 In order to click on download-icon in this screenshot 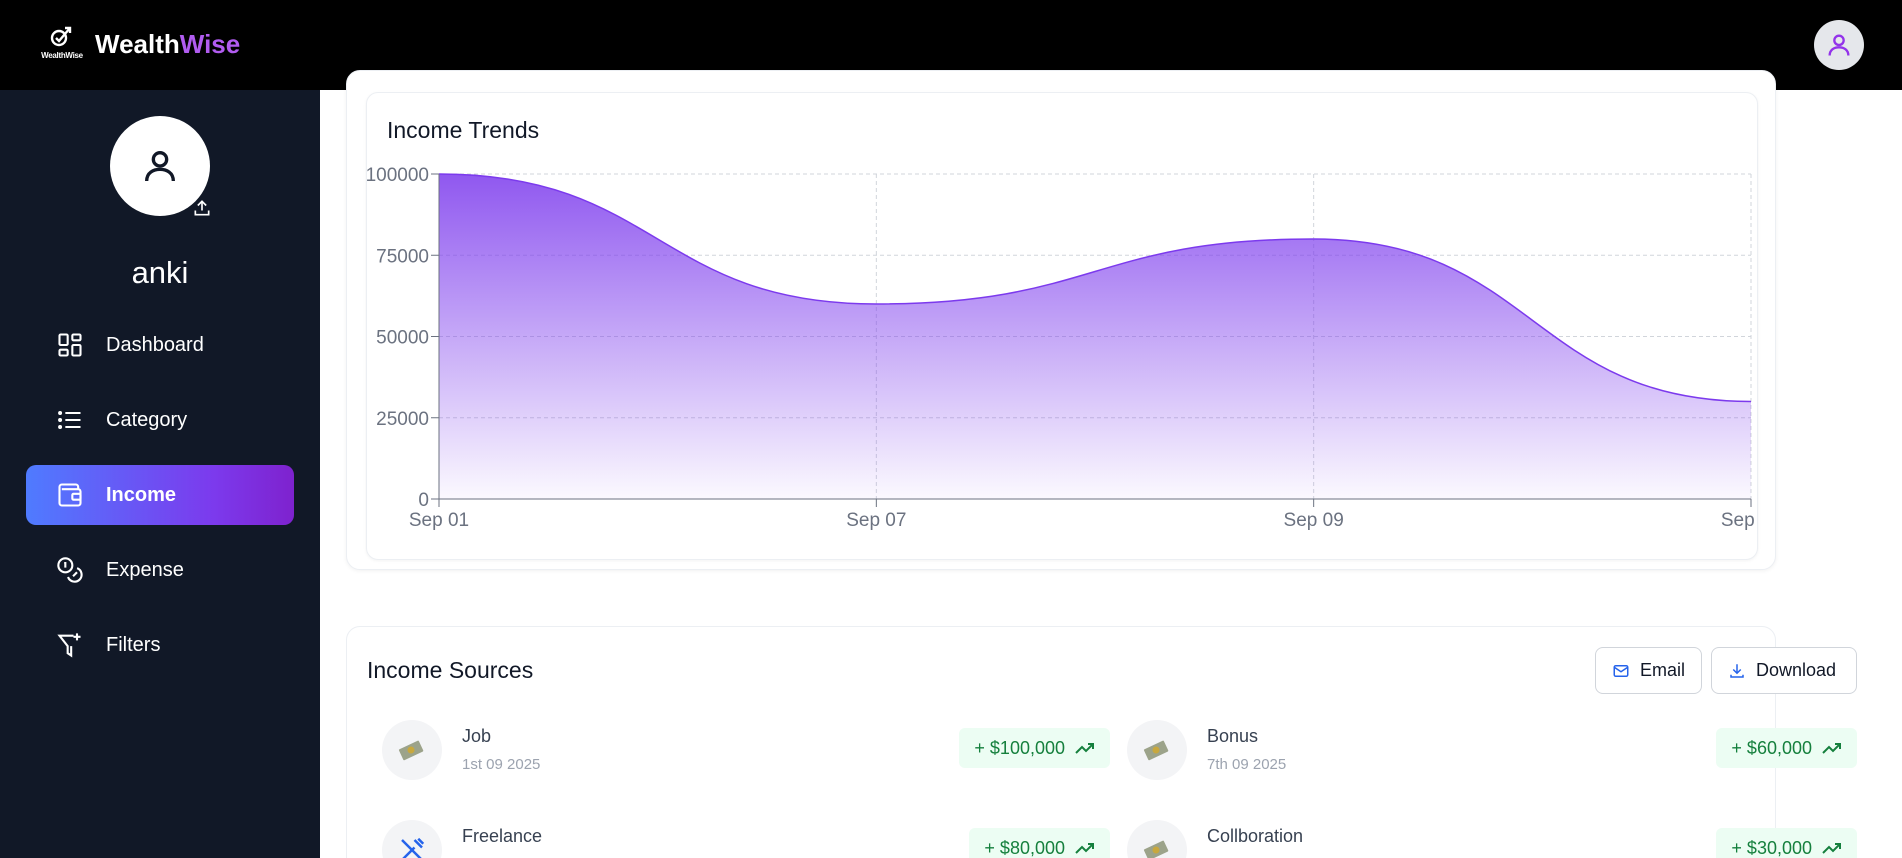, I will do `click(1737, 670)`.